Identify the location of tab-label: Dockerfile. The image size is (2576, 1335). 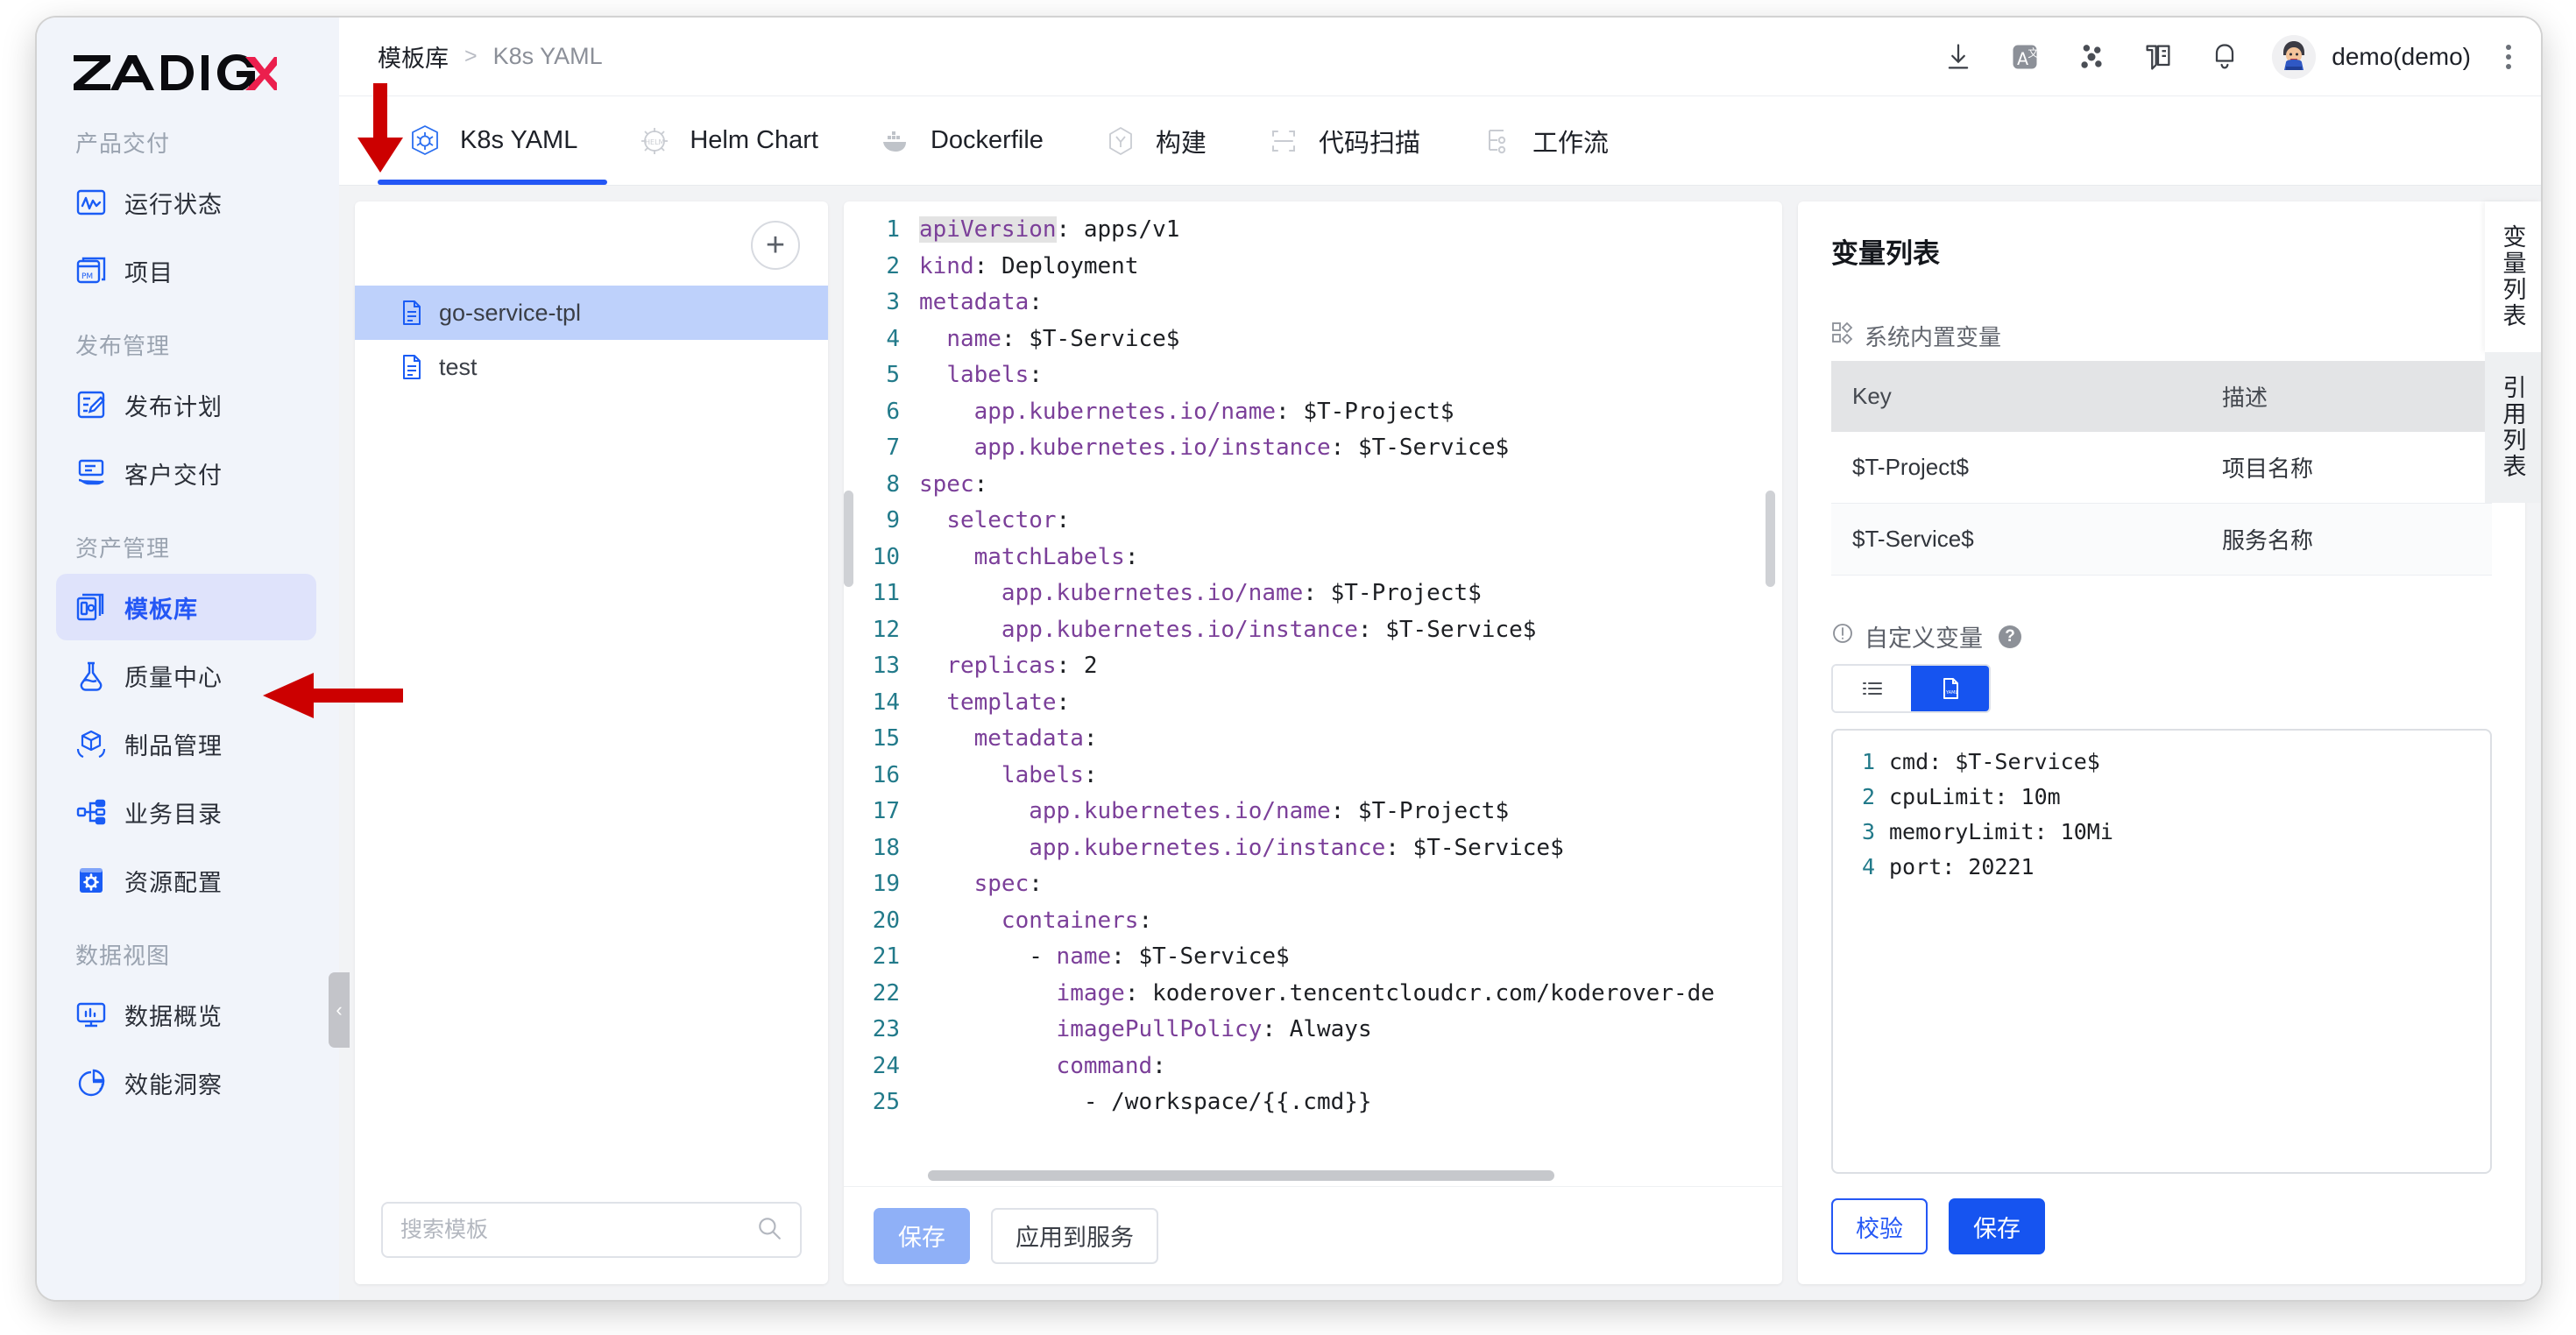
(987, 140).